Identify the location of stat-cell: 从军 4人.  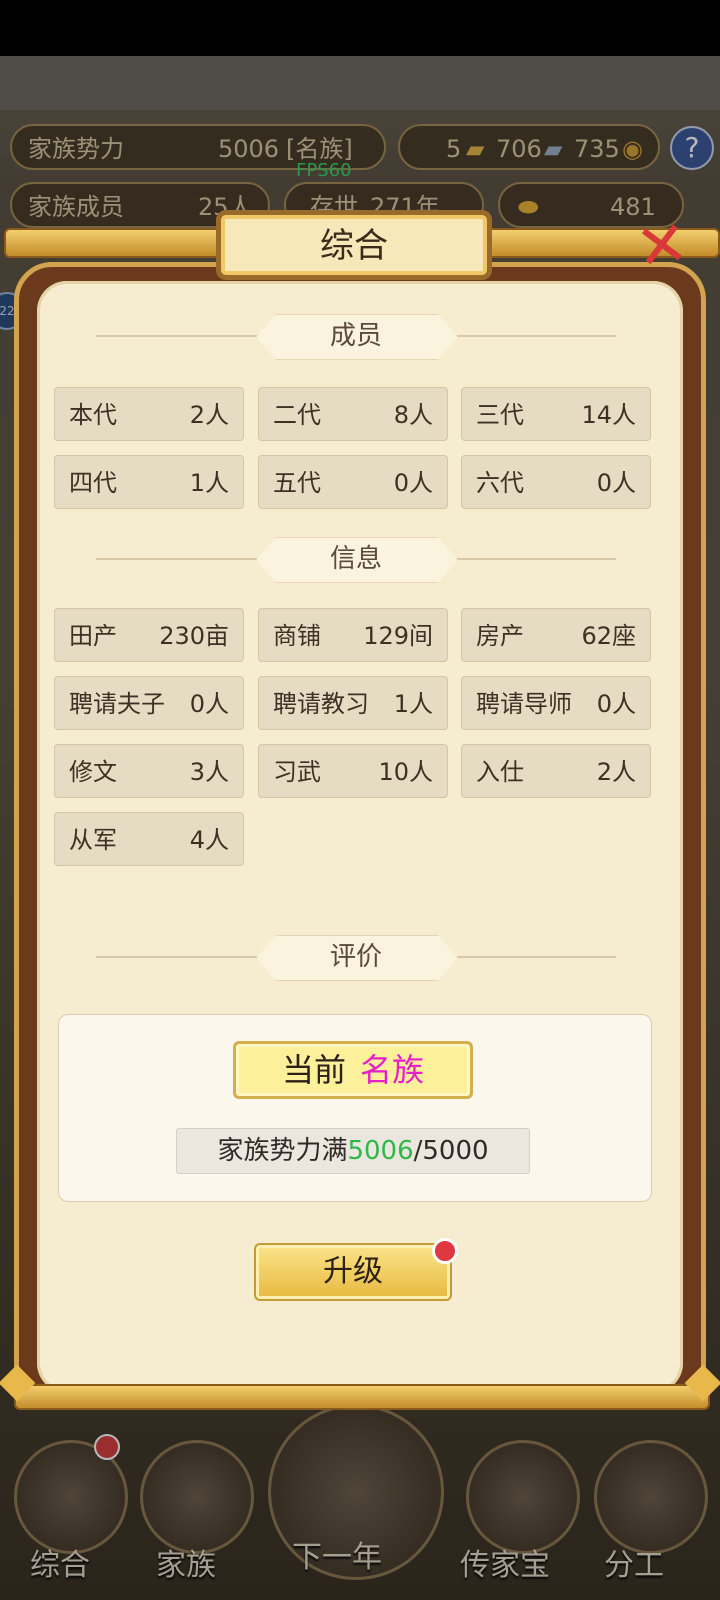
(149, 839).